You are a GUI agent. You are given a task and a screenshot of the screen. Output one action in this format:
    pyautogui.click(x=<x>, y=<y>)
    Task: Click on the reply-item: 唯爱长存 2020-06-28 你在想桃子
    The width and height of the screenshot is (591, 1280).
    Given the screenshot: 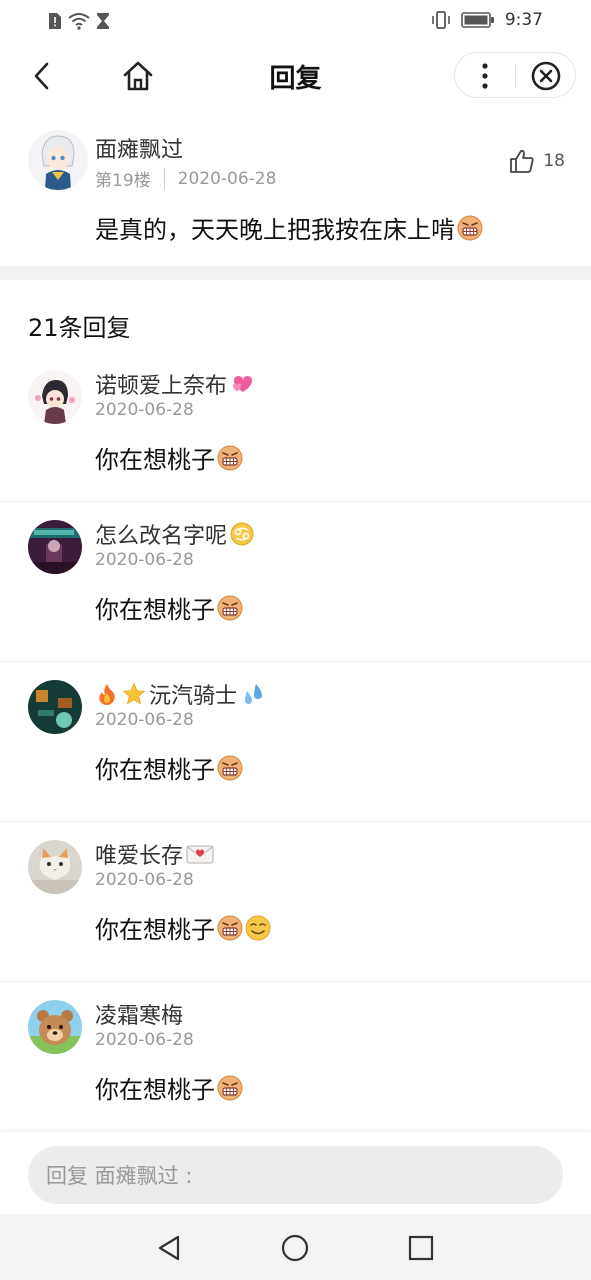 What is the action you would take?
    pyautogui.click(x=295, y=902)
    